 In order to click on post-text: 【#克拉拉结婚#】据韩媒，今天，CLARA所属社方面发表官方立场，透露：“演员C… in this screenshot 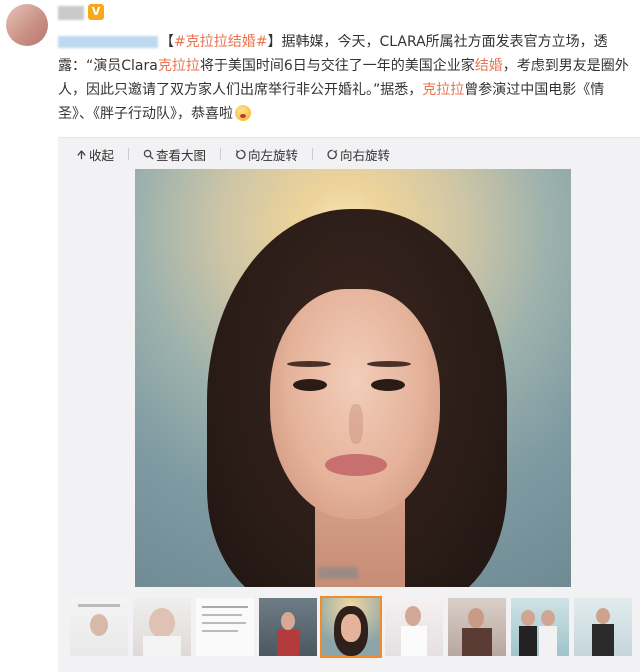, I will do `click(343, 78)`.